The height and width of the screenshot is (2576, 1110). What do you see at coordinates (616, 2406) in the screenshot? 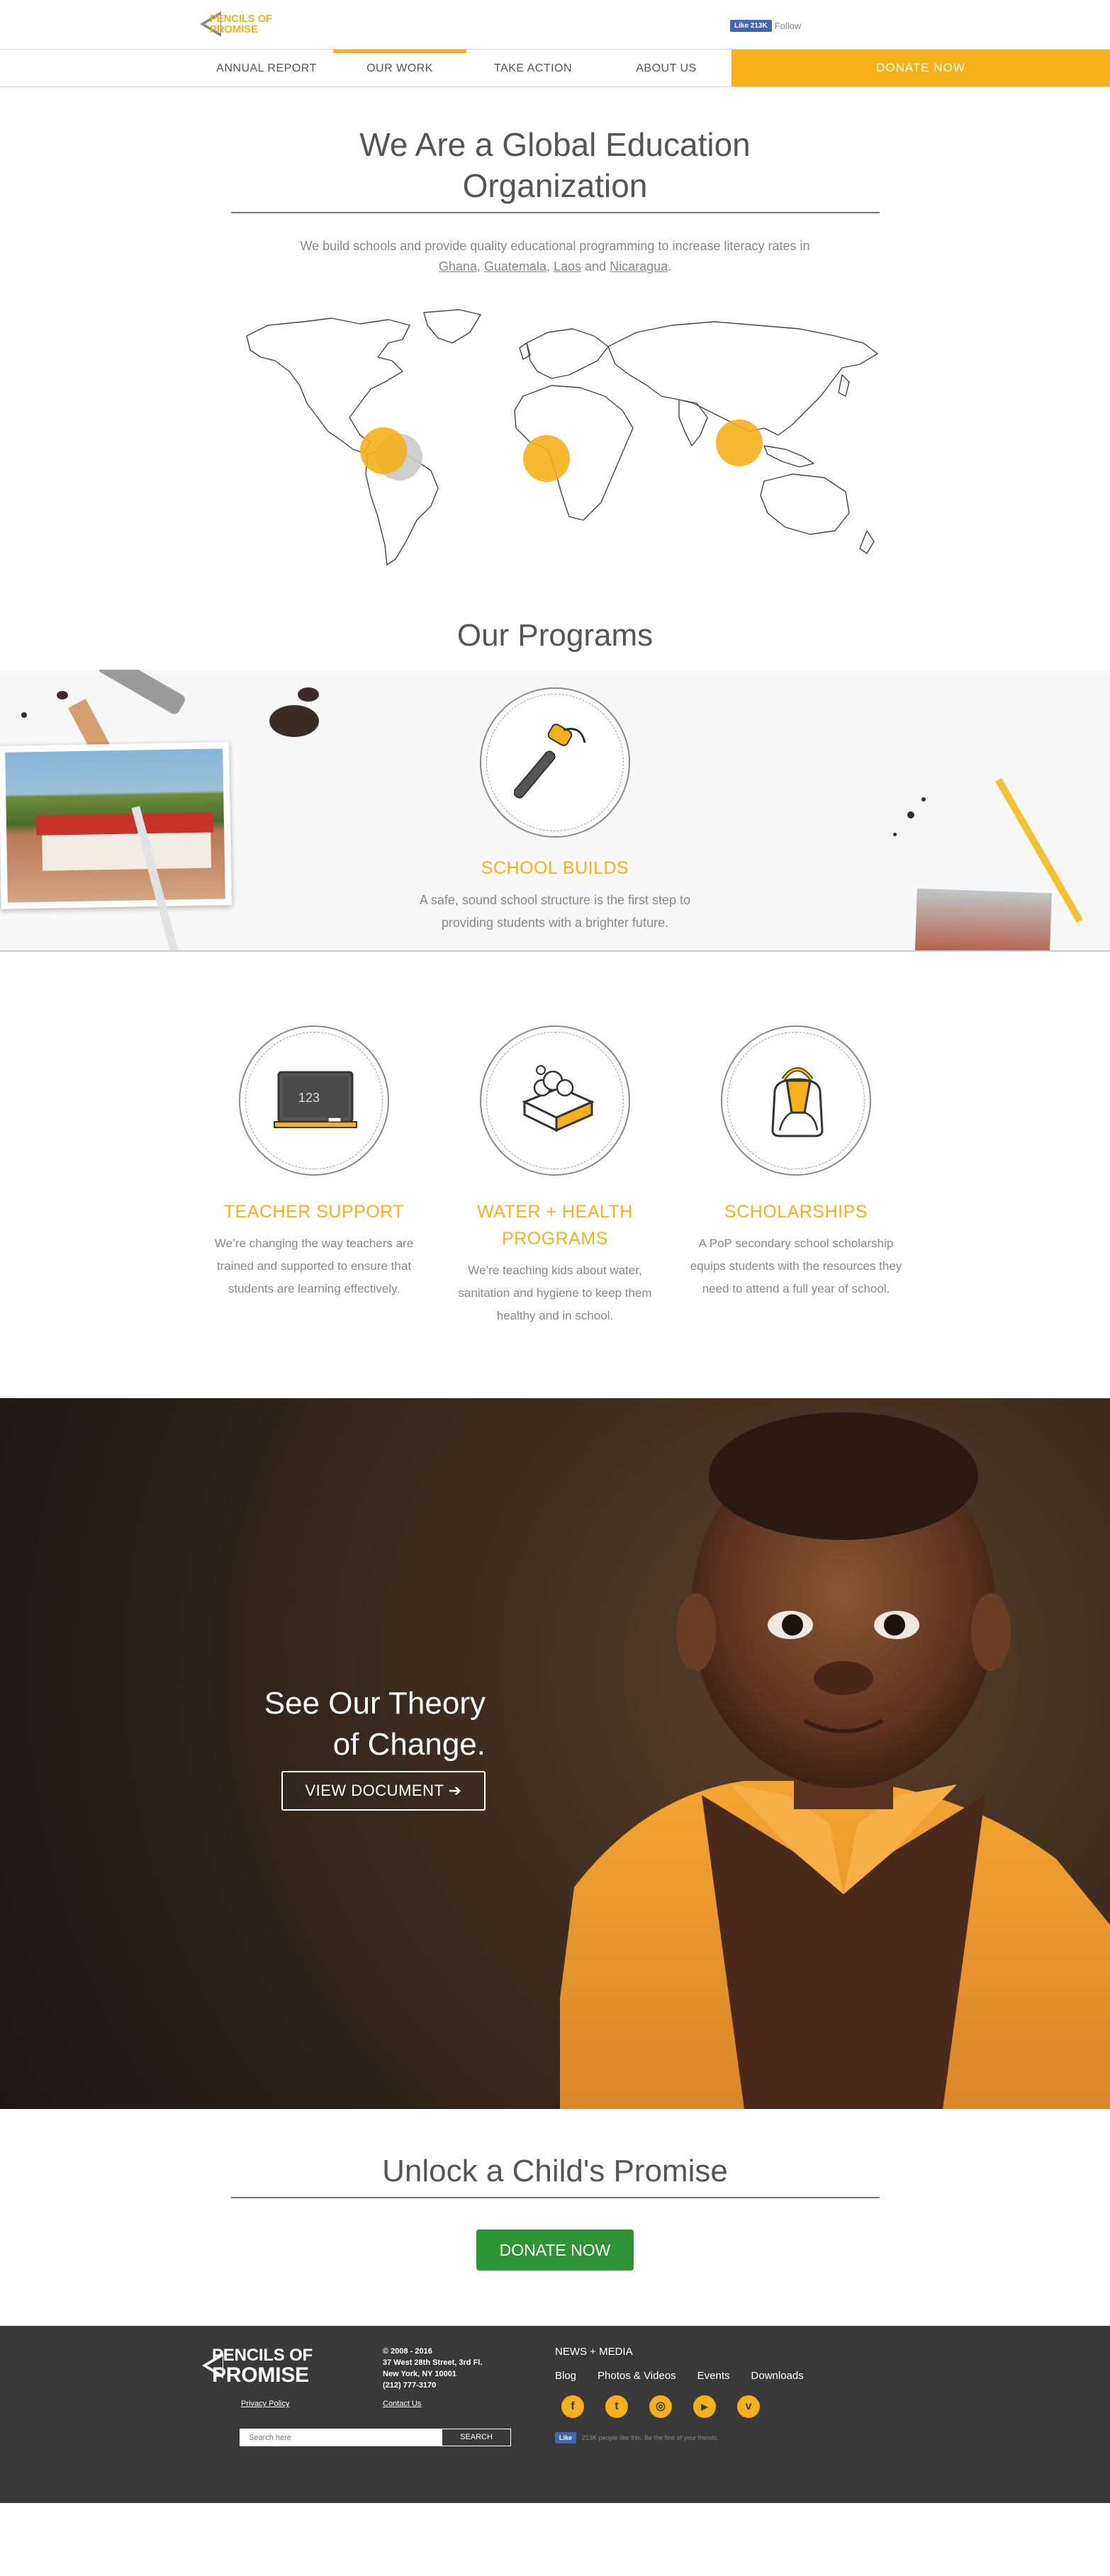
I see `twitter-icon: t` at bounding box center [616, 2406].